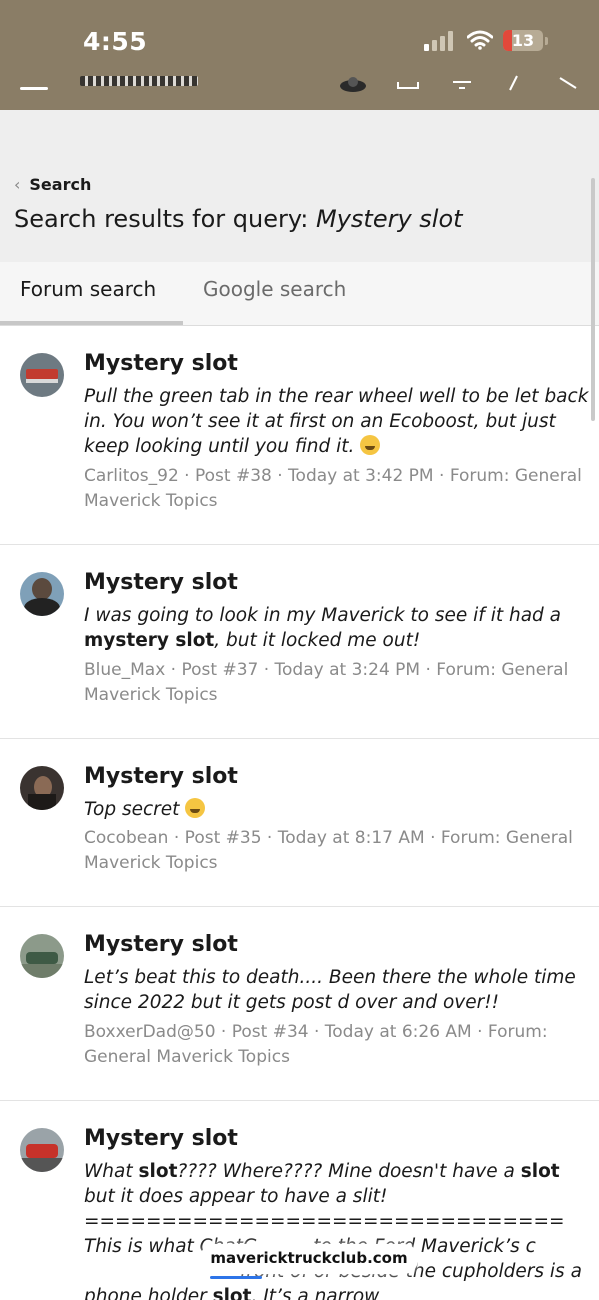 The height and width of the screenshot is (1300, 599). I want to click on result-snippet-highlight: mystery slot, so click(149, 640).